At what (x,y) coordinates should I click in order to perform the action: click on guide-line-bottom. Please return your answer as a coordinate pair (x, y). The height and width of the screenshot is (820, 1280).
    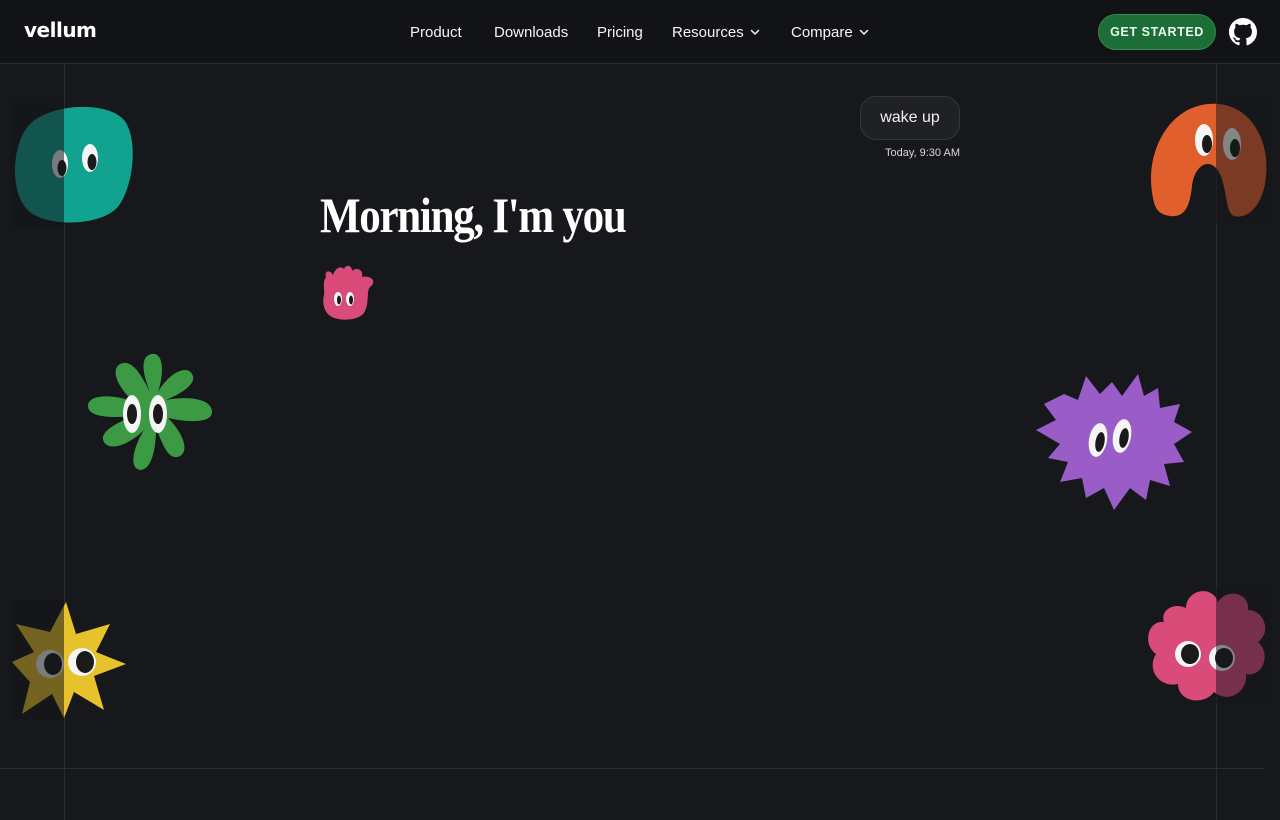
    Looking at the image, I should click on (632, 768).